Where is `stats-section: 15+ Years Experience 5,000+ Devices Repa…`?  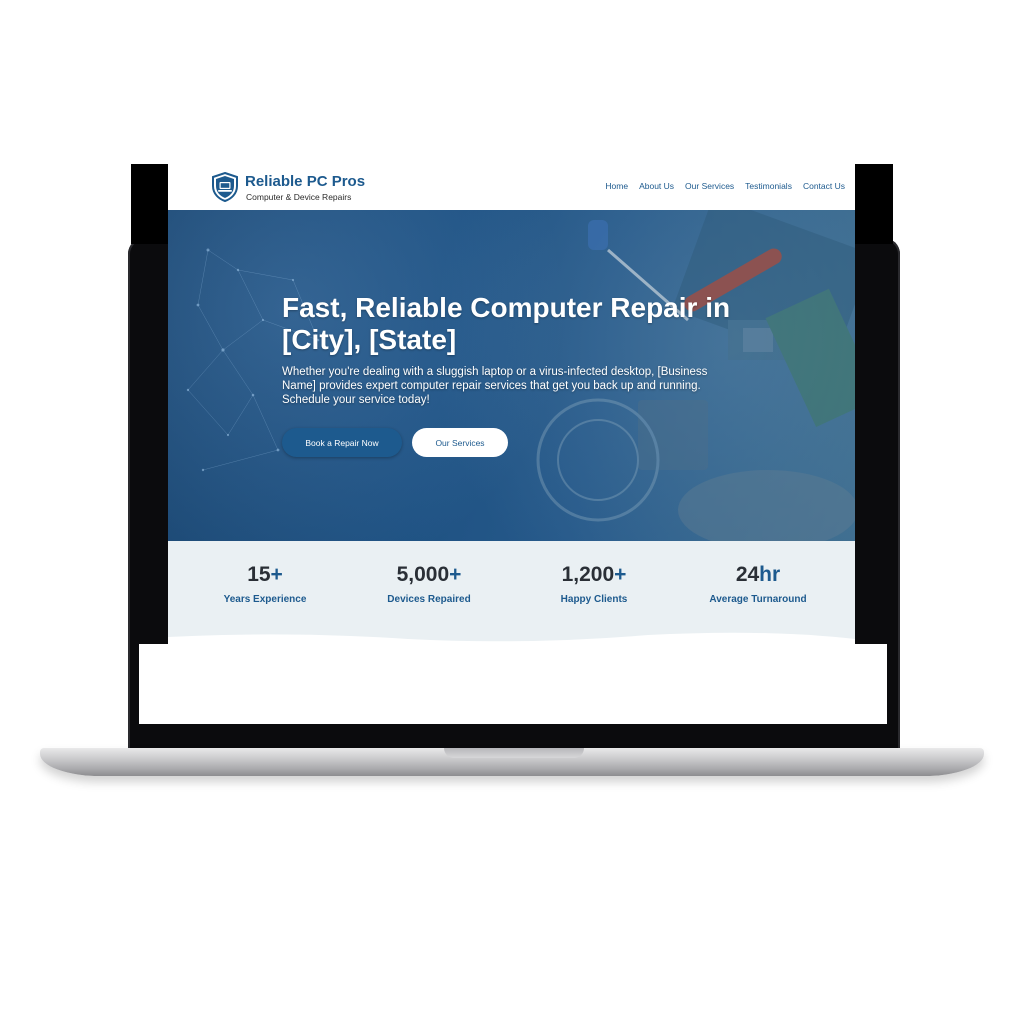 stats-section: 15+ Years Experience 5,000+ Devices Repa… is located at coordinates (511, 593).